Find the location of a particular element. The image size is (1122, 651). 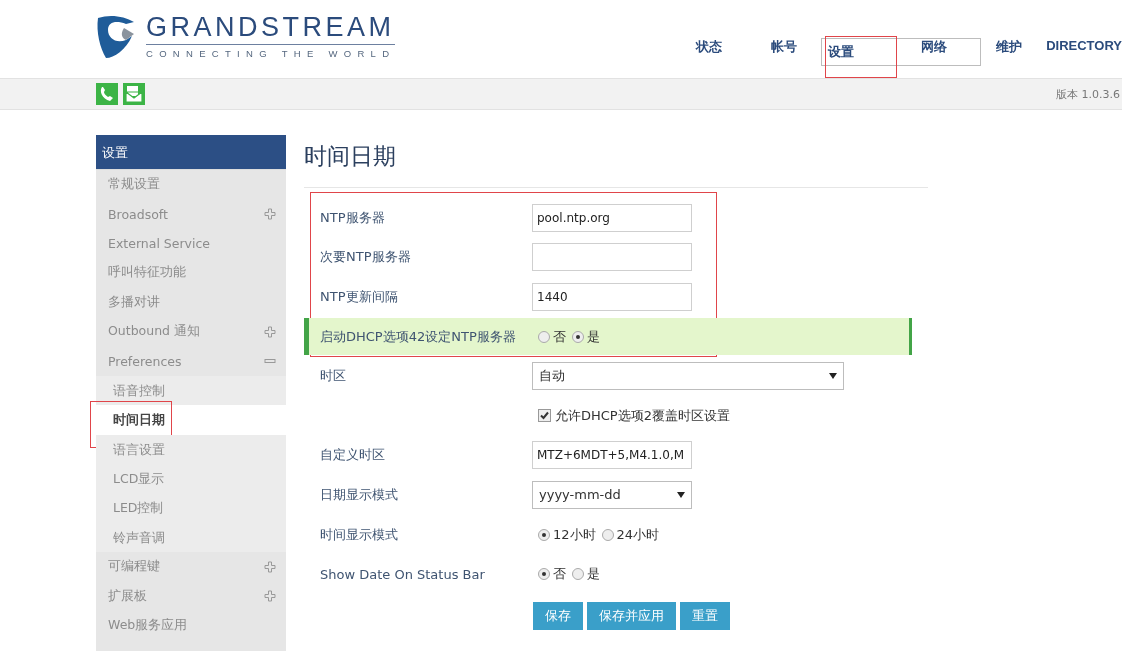

brand-name: GRANDSTREAM is located at coordinates (271, 28).